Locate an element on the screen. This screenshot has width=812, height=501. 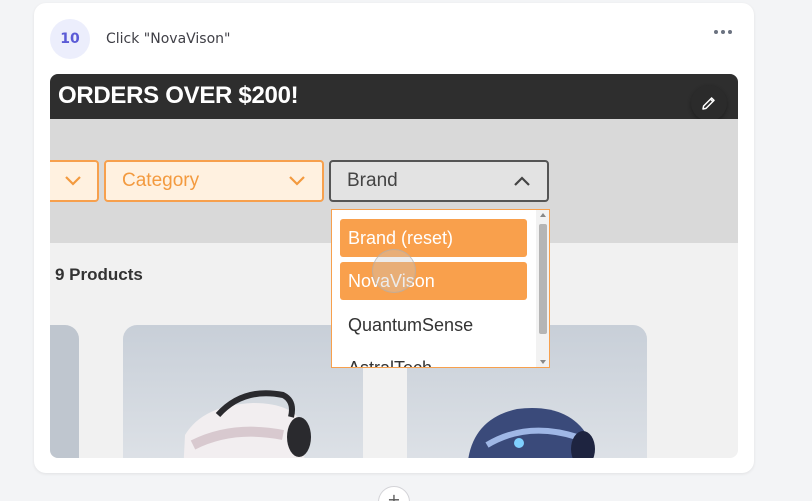
brand-select: Brand is located at coordinates (439, 181).